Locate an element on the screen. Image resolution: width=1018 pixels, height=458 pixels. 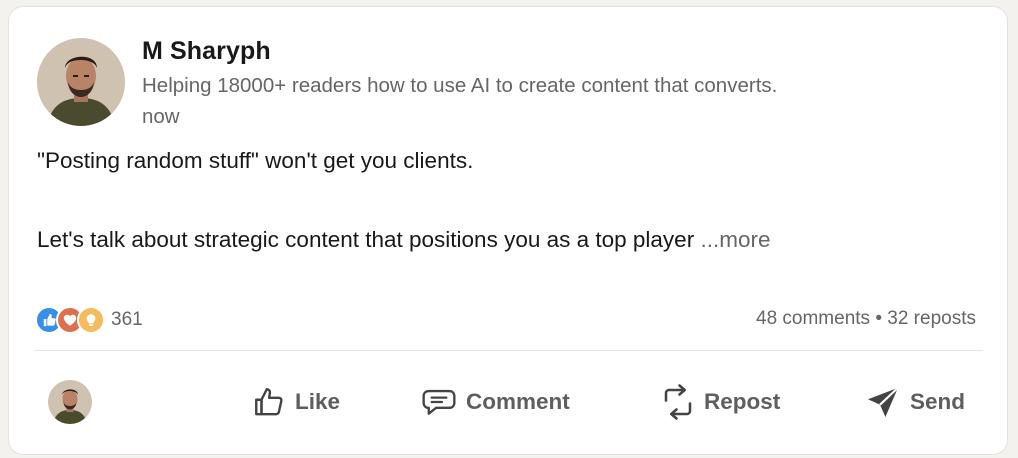
repost-button: Repost is located at coordinates (720, 402).